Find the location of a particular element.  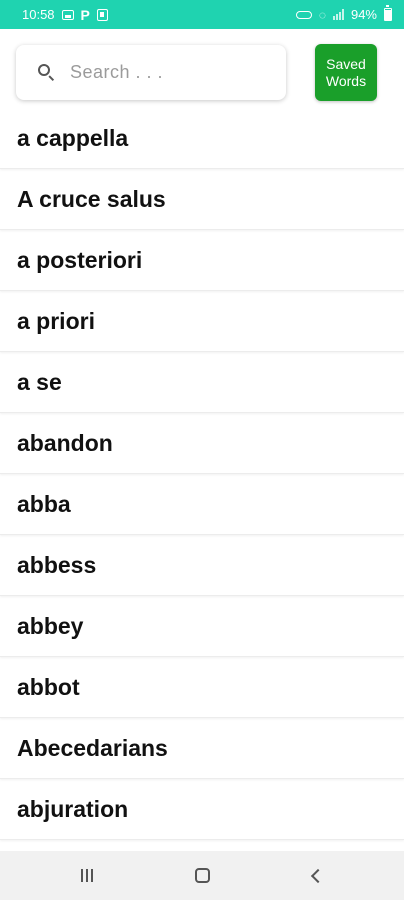

word-list-item: abandon is located at coordinates (202, 443).